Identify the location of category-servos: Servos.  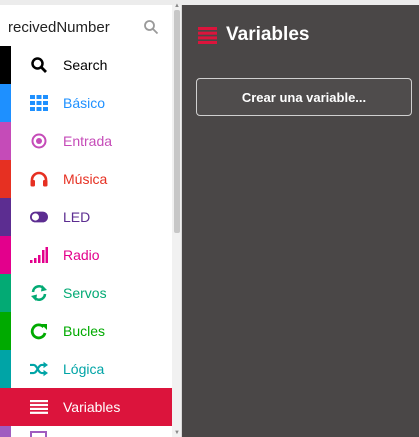
(86, 293).